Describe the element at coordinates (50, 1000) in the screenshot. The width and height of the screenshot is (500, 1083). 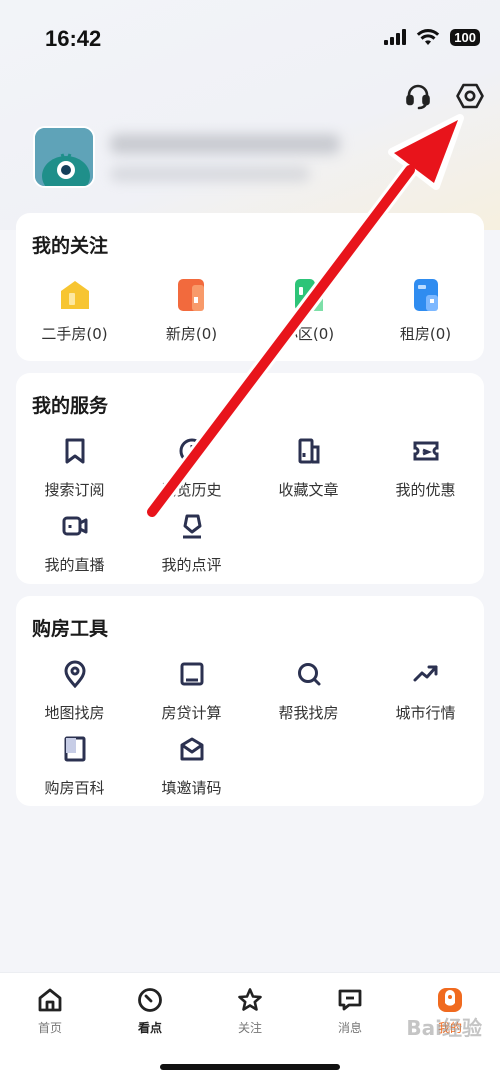
I see `home-icon` at that location.